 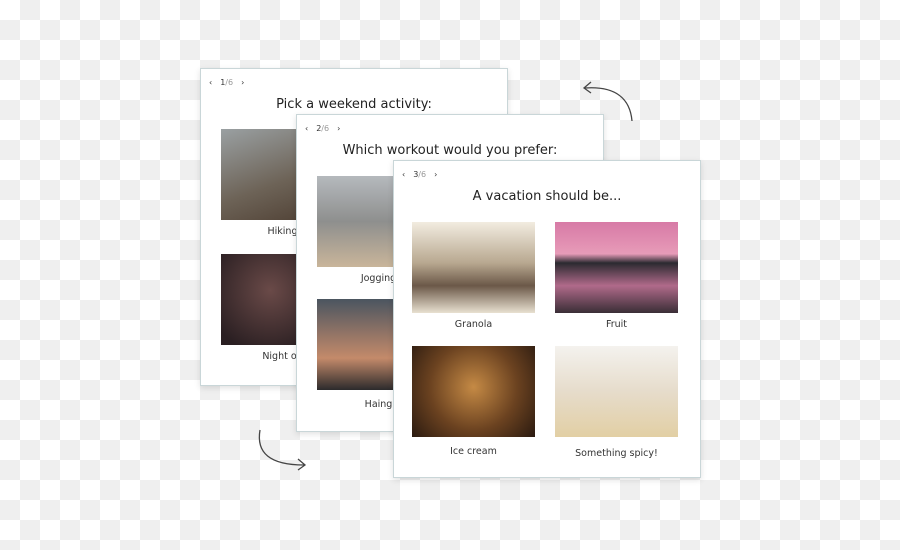 I want to click on option-something-spicy: Something spicy!, so click(x=616, y=402).